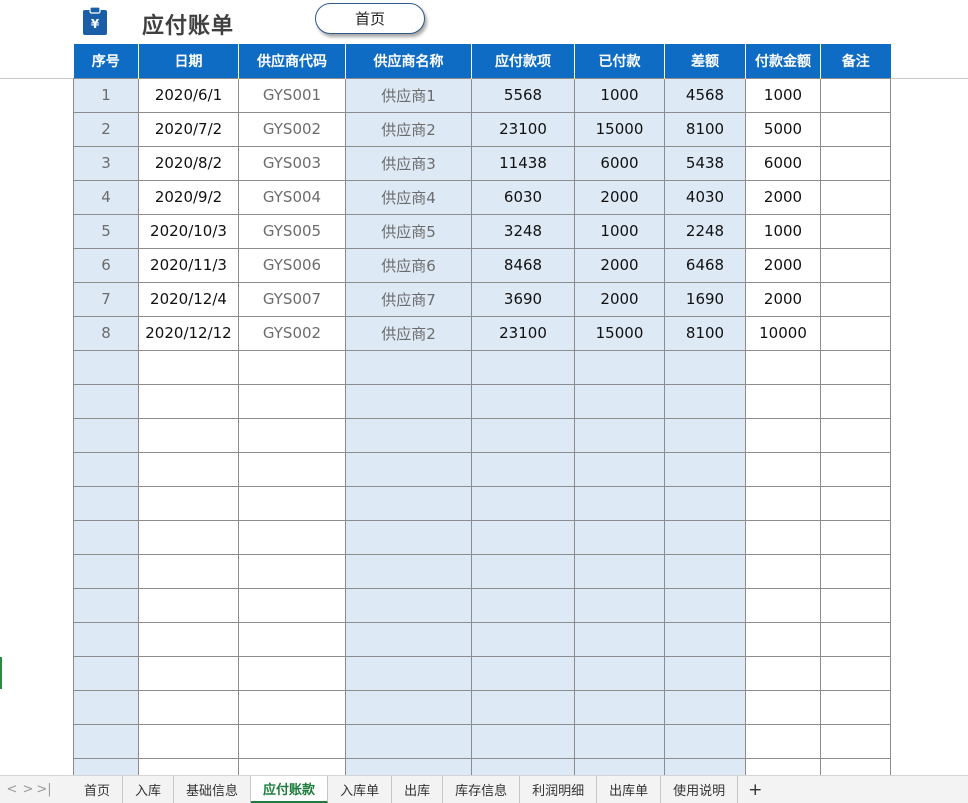 The width and height of the screenshot is (968, 803). I want to click on table-cell: 10000, so click(783, 333).